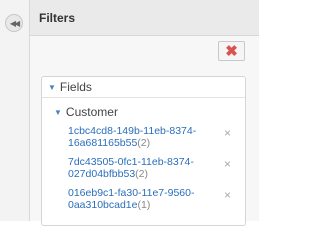  I want to click on filter-value-link: 016eb9c1-fa30-11e7-9560- 0aa310bcad1e(1), so click(139, 199).